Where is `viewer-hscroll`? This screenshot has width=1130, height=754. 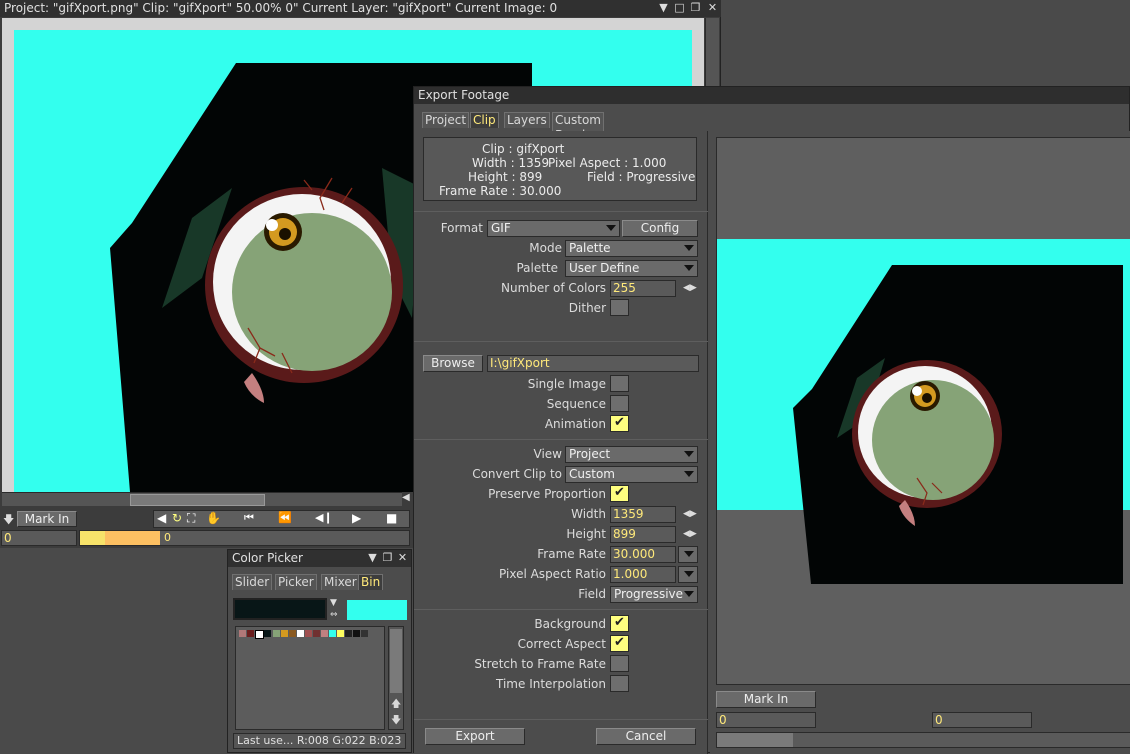
viewer-hscroll is located at coordinates (202, 499).